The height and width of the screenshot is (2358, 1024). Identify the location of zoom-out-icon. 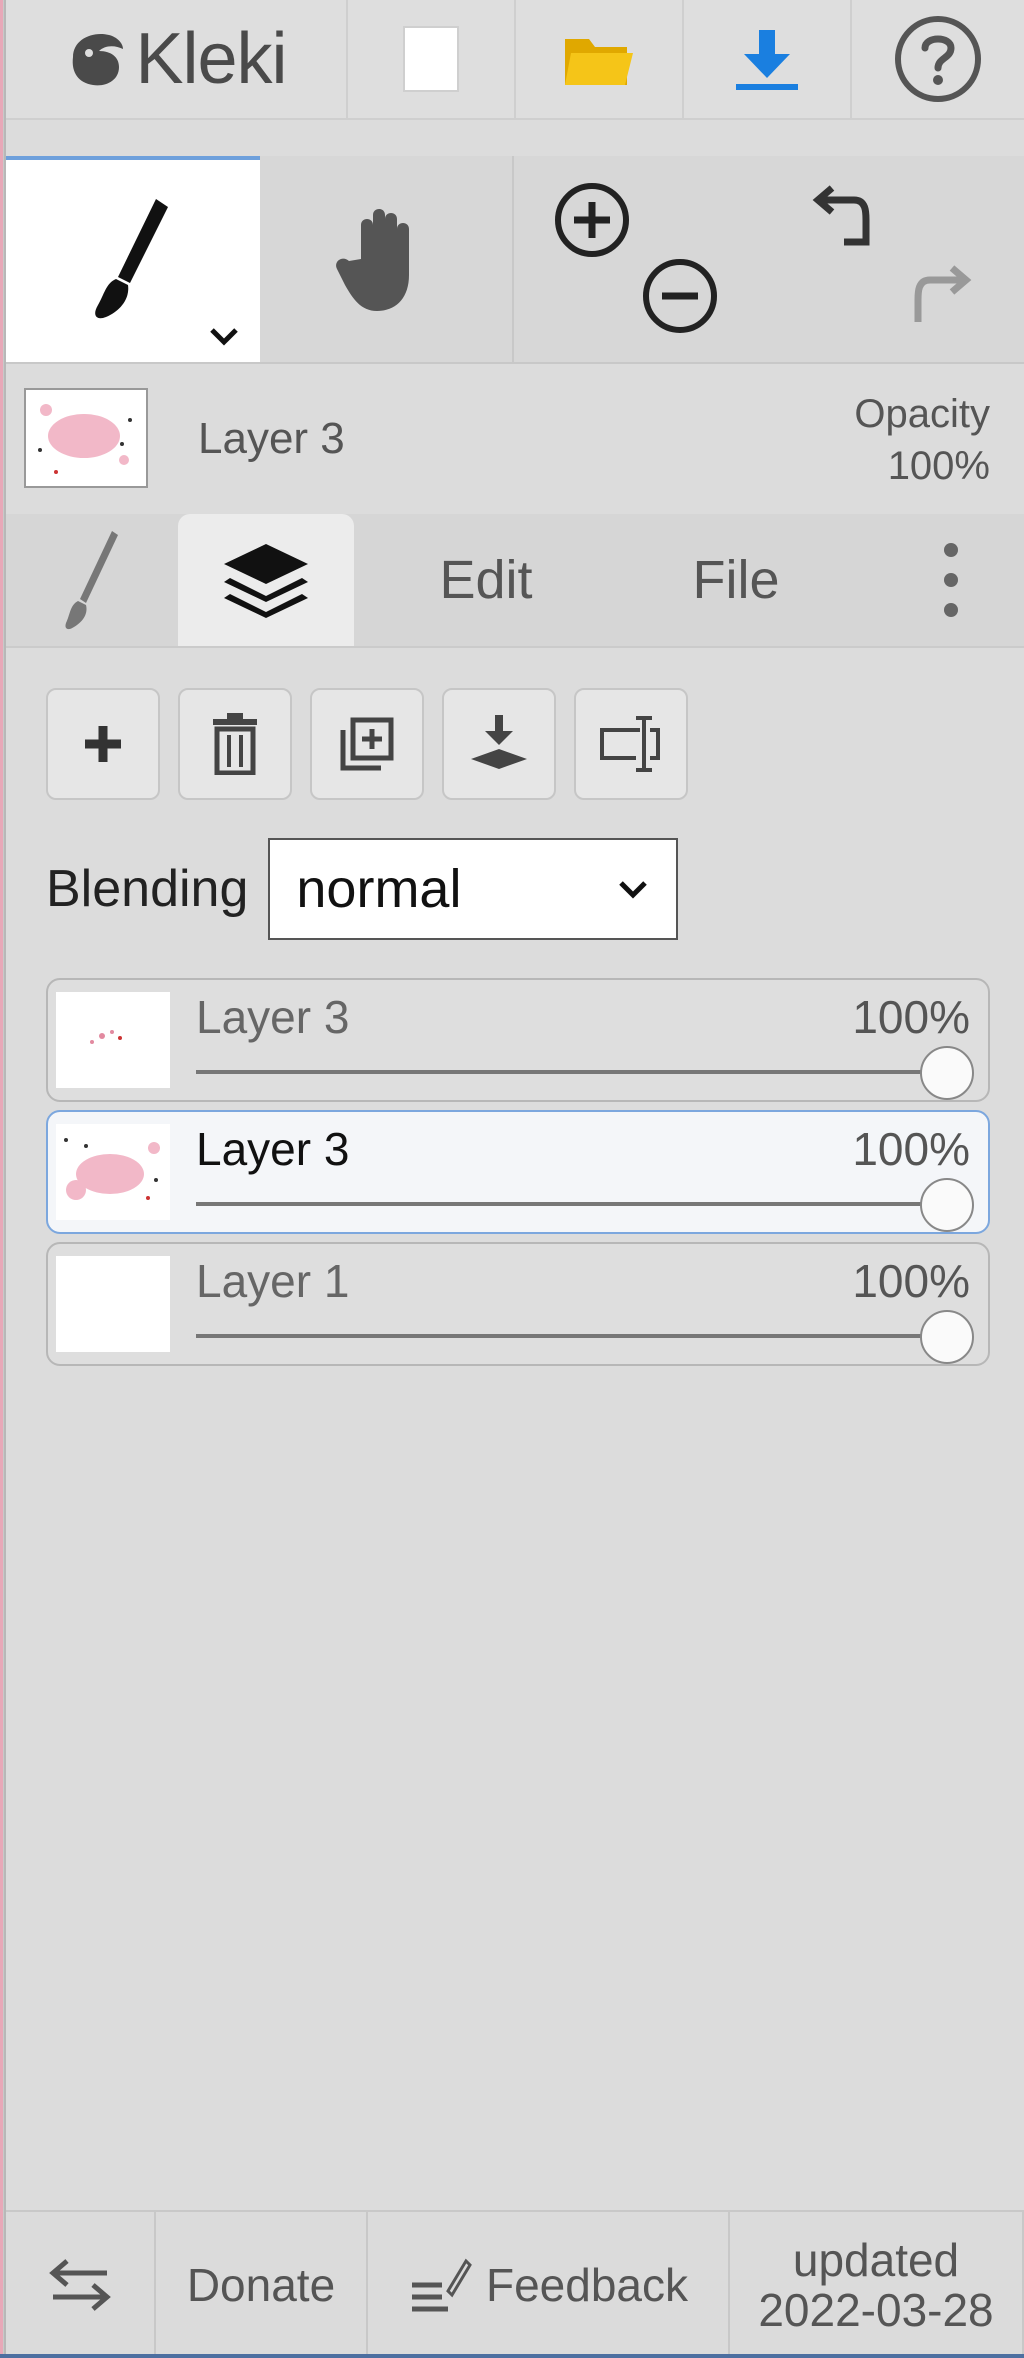
(680, 296).